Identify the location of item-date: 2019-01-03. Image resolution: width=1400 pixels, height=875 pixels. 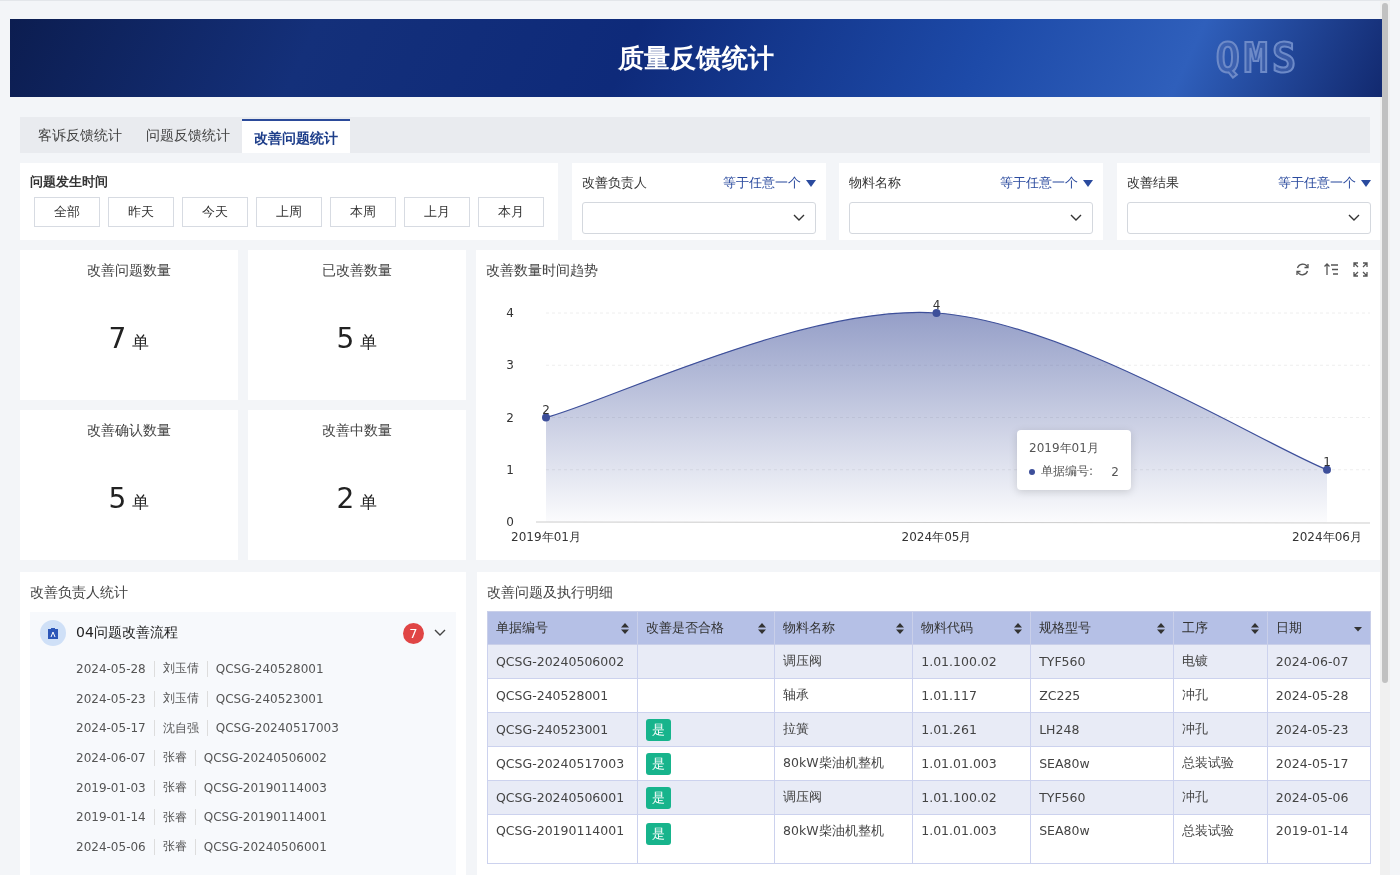
(111, 787).